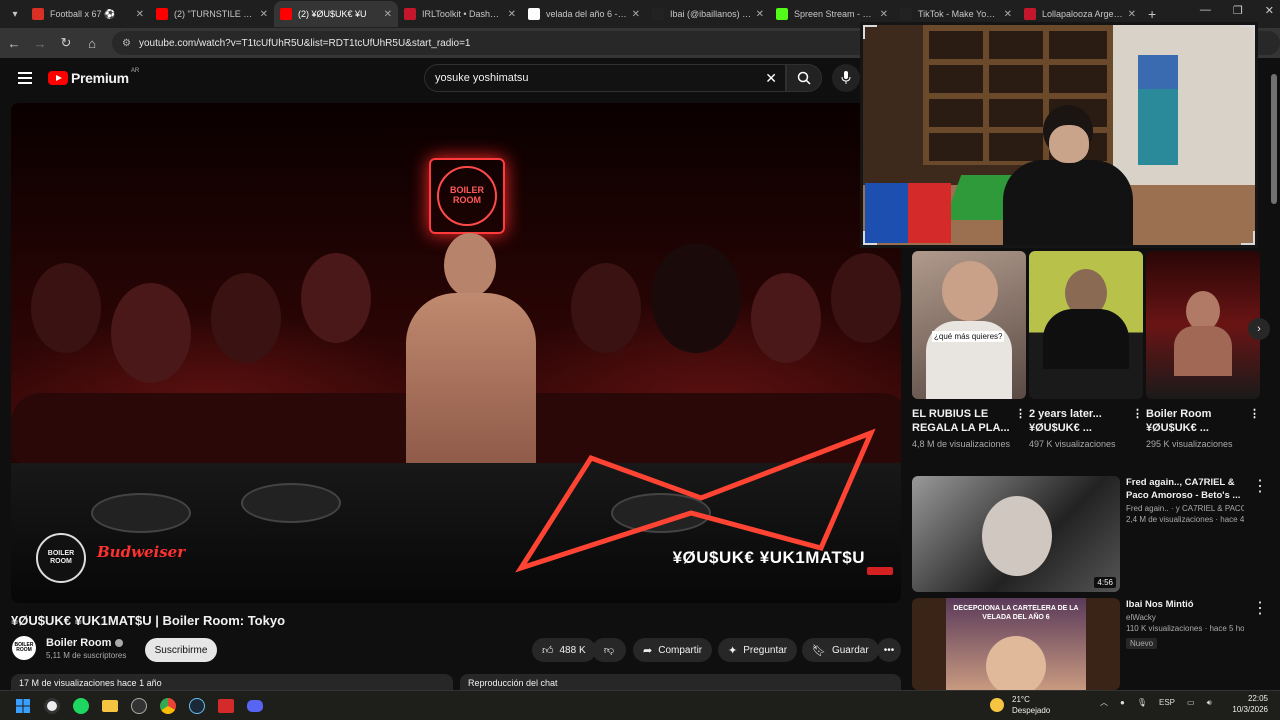 The width and height of the screenshot is (1280, 720). Describe the element at coordinates (61, 558) in the screenshot. I see `boiler-room-logo: BOILER ROOM` at that location.